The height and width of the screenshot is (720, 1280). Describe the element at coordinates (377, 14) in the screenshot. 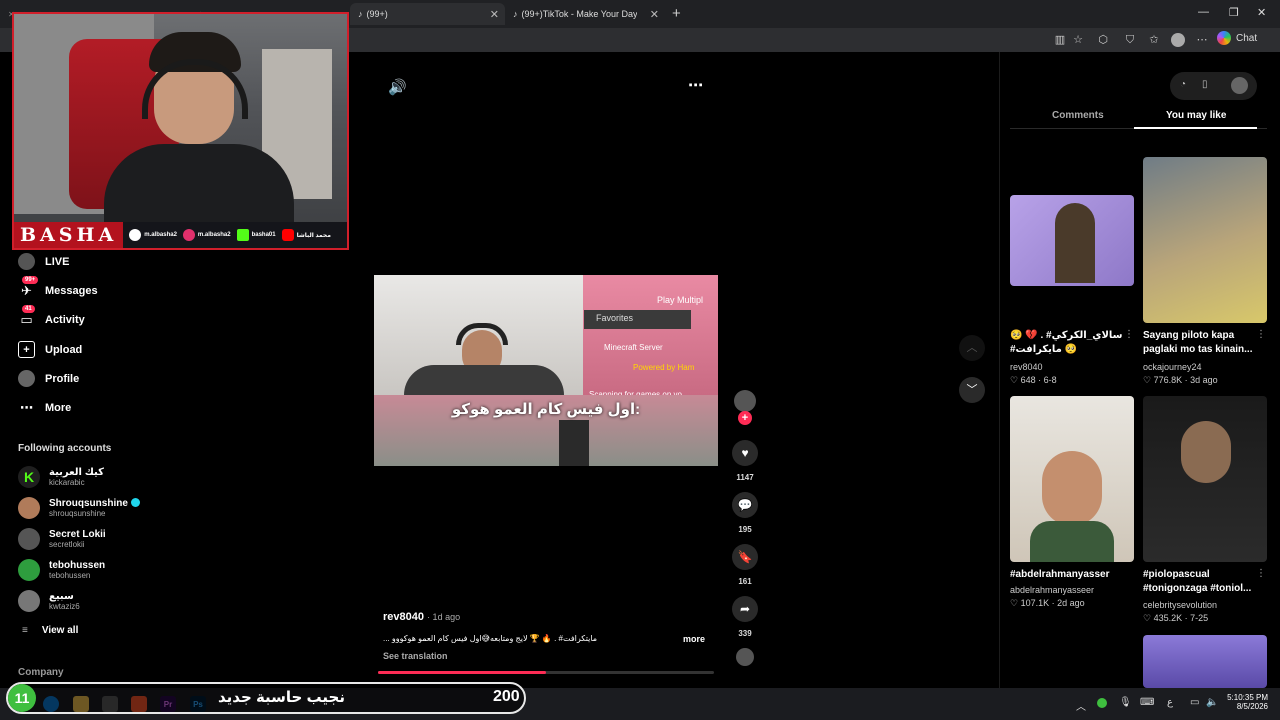

I see `tab-label: (99+)` at that location.